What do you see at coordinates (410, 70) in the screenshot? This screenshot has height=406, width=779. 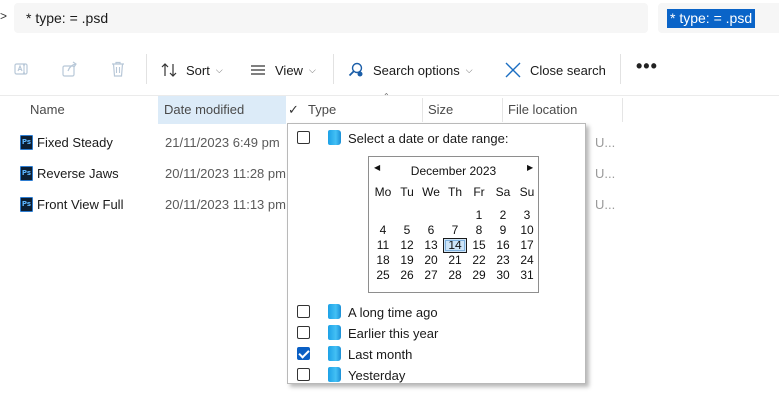 I see `search-options-button: Search options ⌵` at bounding box center [410, 70].